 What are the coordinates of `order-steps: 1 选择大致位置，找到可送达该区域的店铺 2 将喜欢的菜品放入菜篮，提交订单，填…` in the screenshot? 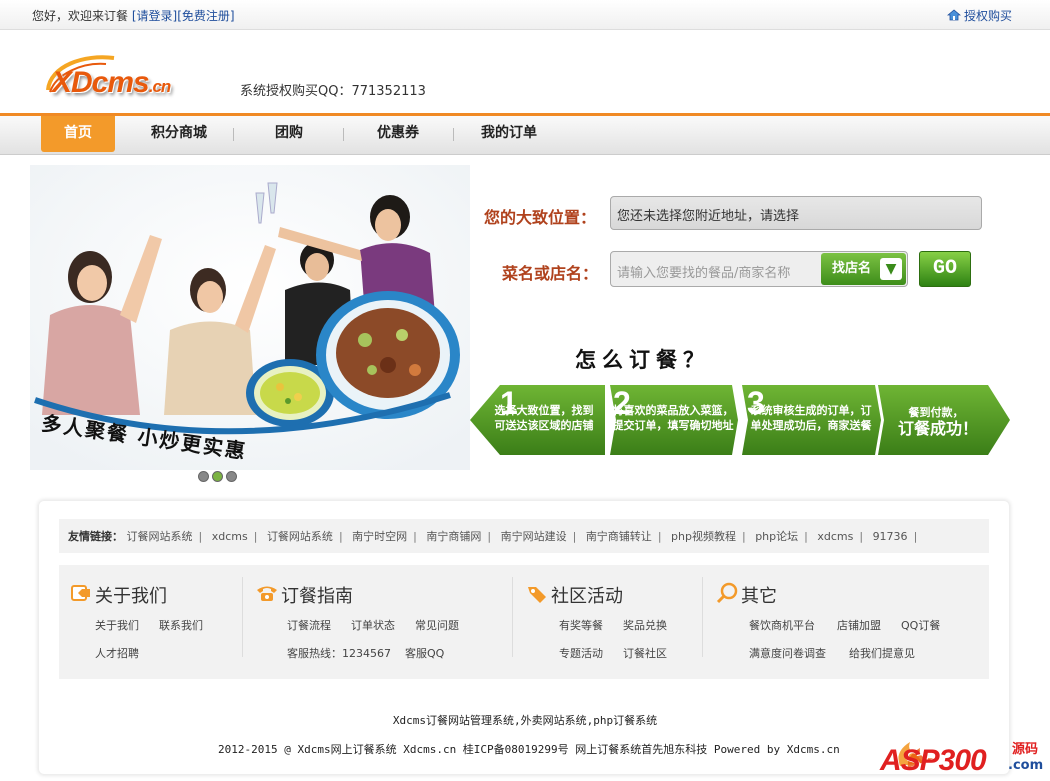 It's located at (742, 421).